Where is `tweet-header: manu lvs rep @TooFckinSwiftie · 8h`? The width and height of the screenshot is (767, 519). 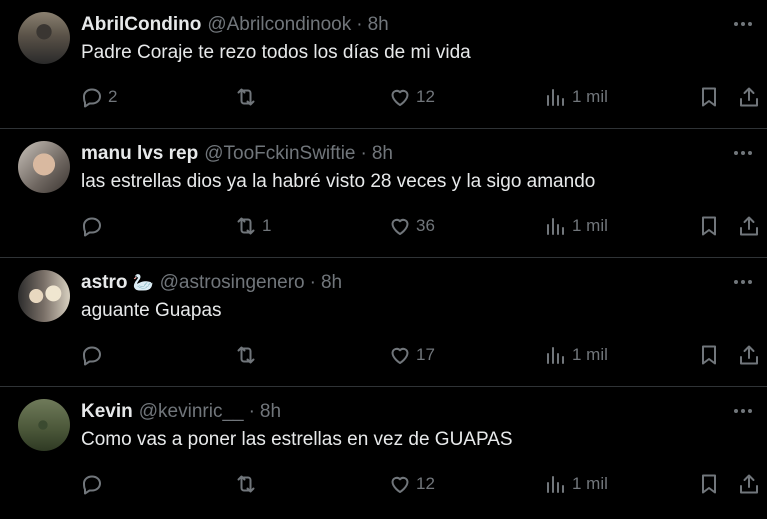 tweet-header: manu lvs rep @TooFckinSwiftie · 8h is located at coordinates (237, 154).